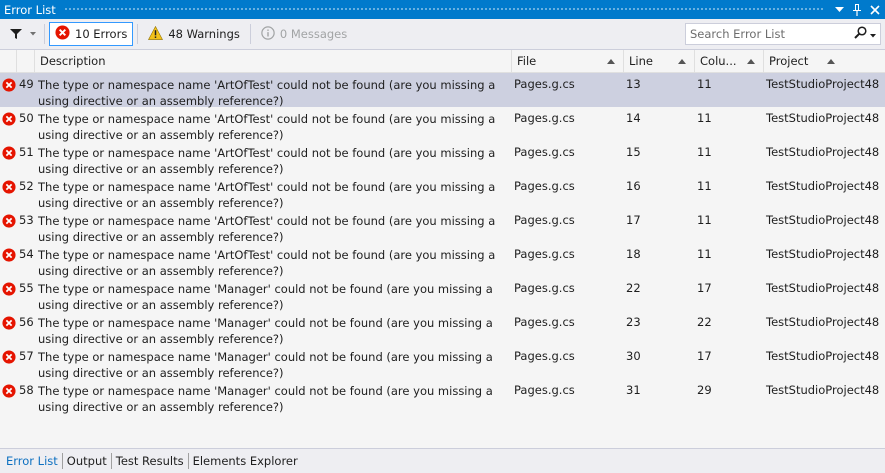  What do you see at coordinates (26, 254) in the screenshot?
I see `row-number: 54` at bounding box center [26, 254].